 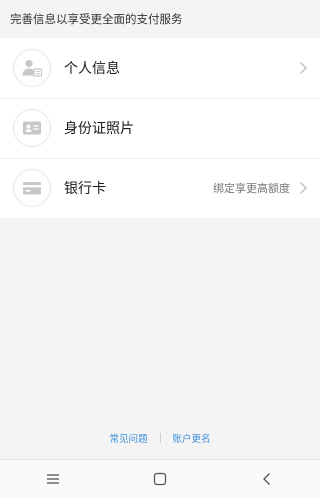 I want to click on person-card-icon, so click(x=32, y=68).